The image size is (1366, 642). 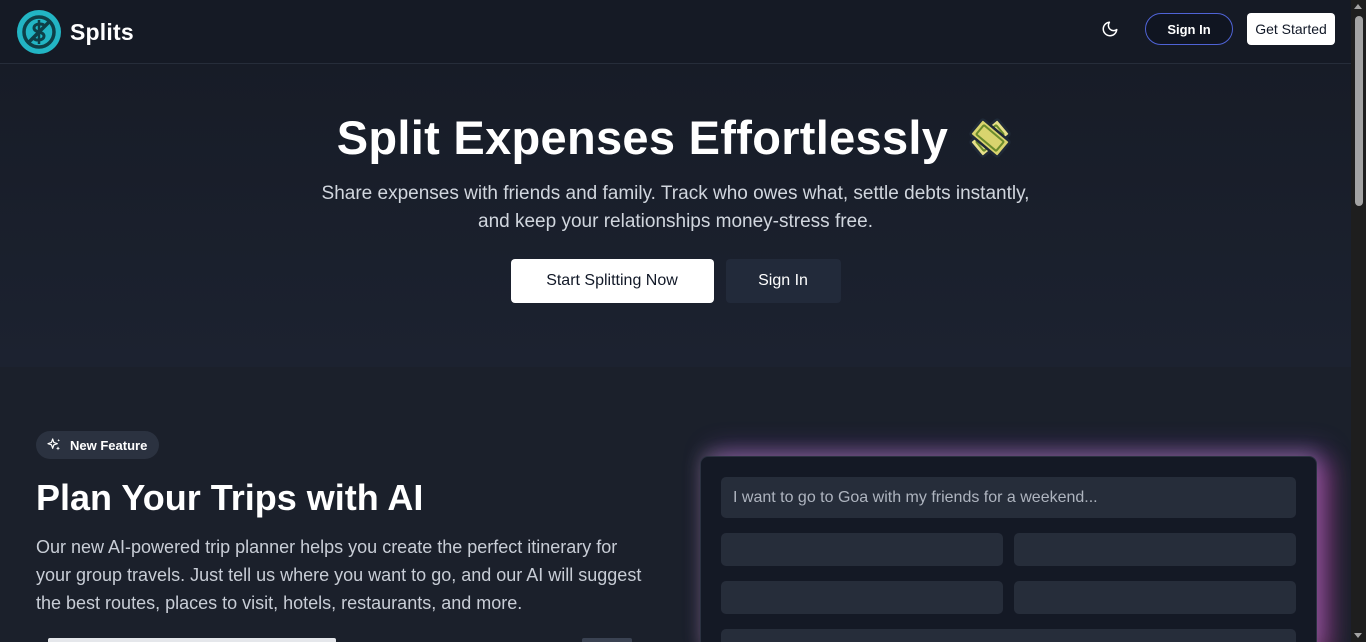 What do you see at coordinates (102, 31) in the screenshot?
I see `brand-name: Splits` at bounding box center [102, 31].